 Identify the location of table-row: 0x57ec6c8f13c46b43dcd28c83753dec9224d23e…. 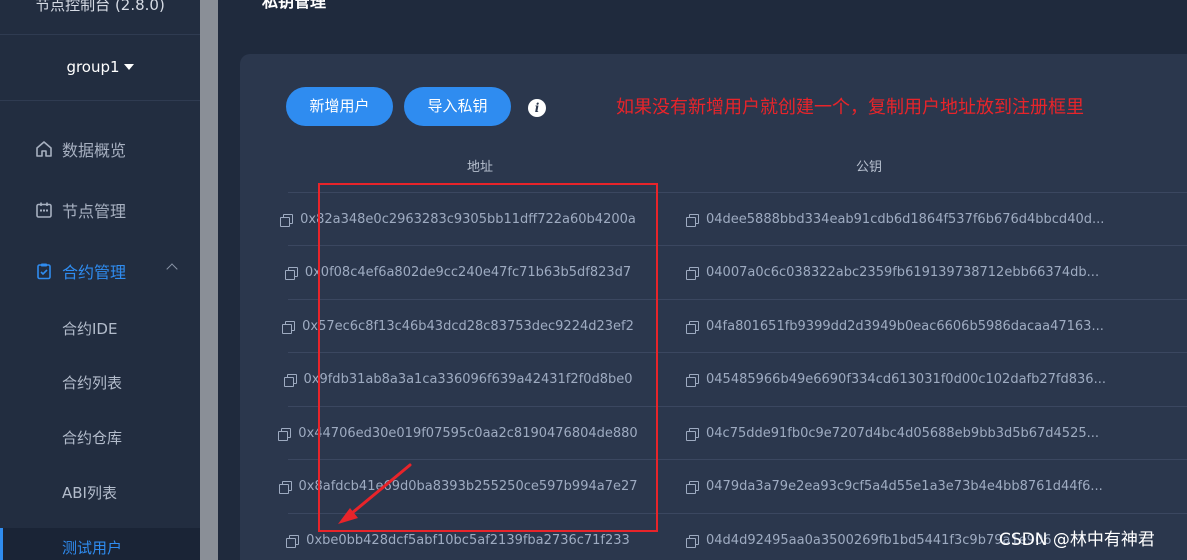
(734, 326).